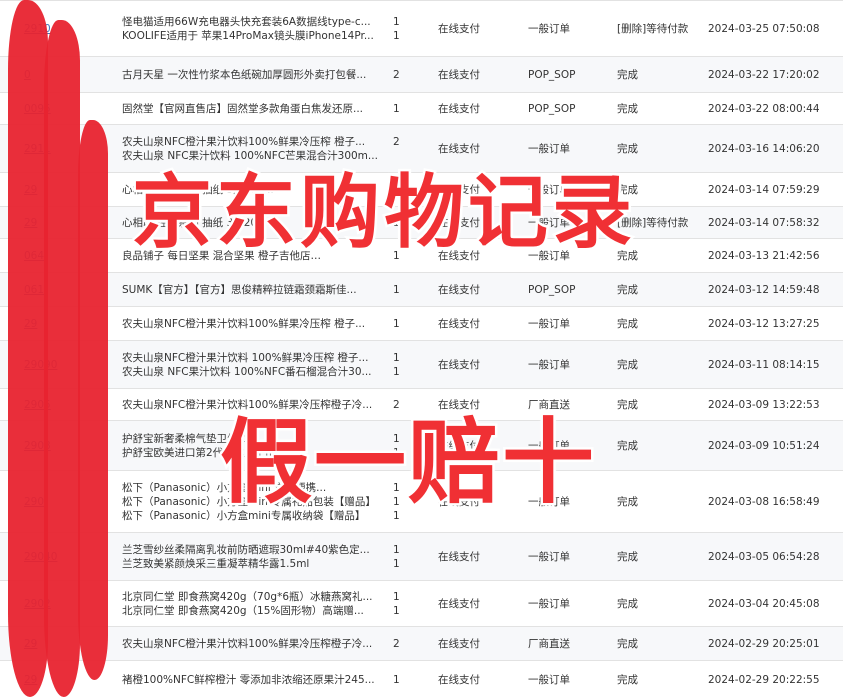  Describe the element at coordinates (764, 405) in the screenshot. I see `order-datetime: 2024-03-09 13:22:53` at that location.